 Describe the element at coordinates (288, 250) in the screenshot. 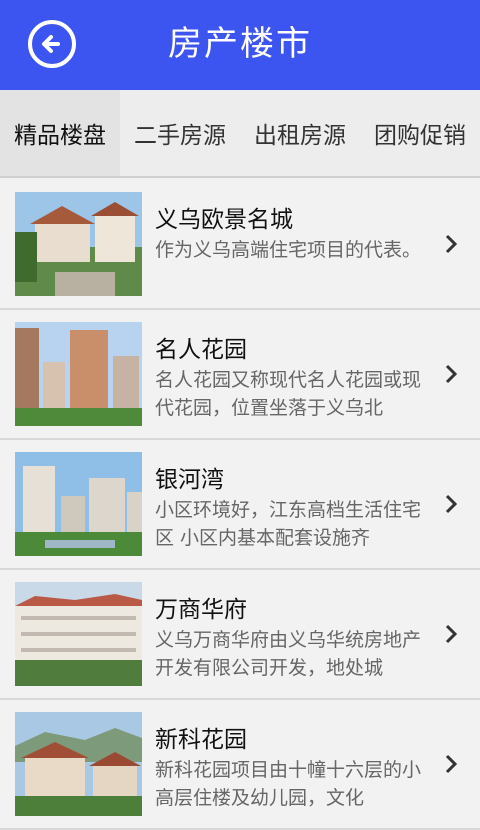

I see `listing-description: 作为义乌高端住宅项目的代表。` at that location.